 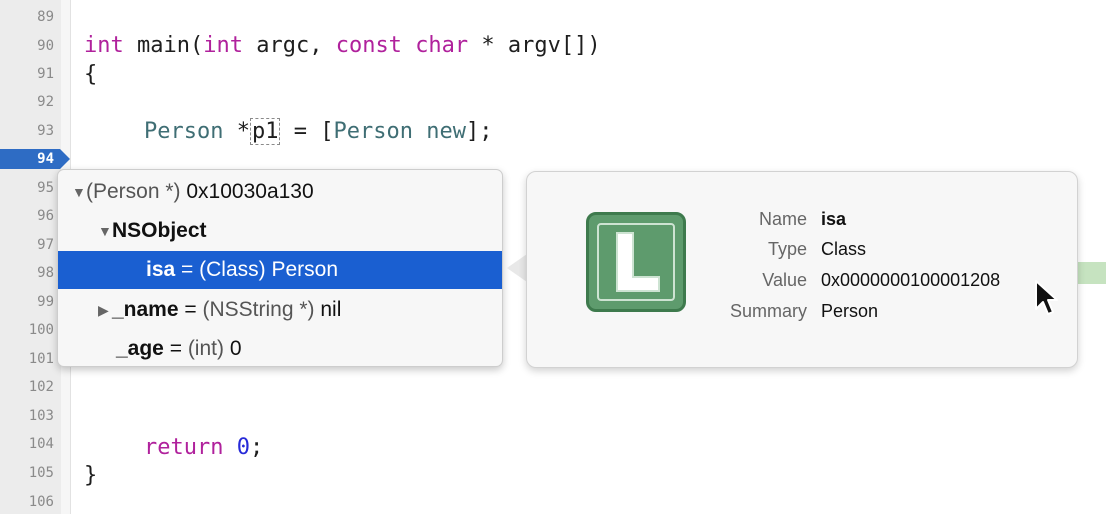 I want to click on line-number: 106, so click(x=41, y=502).